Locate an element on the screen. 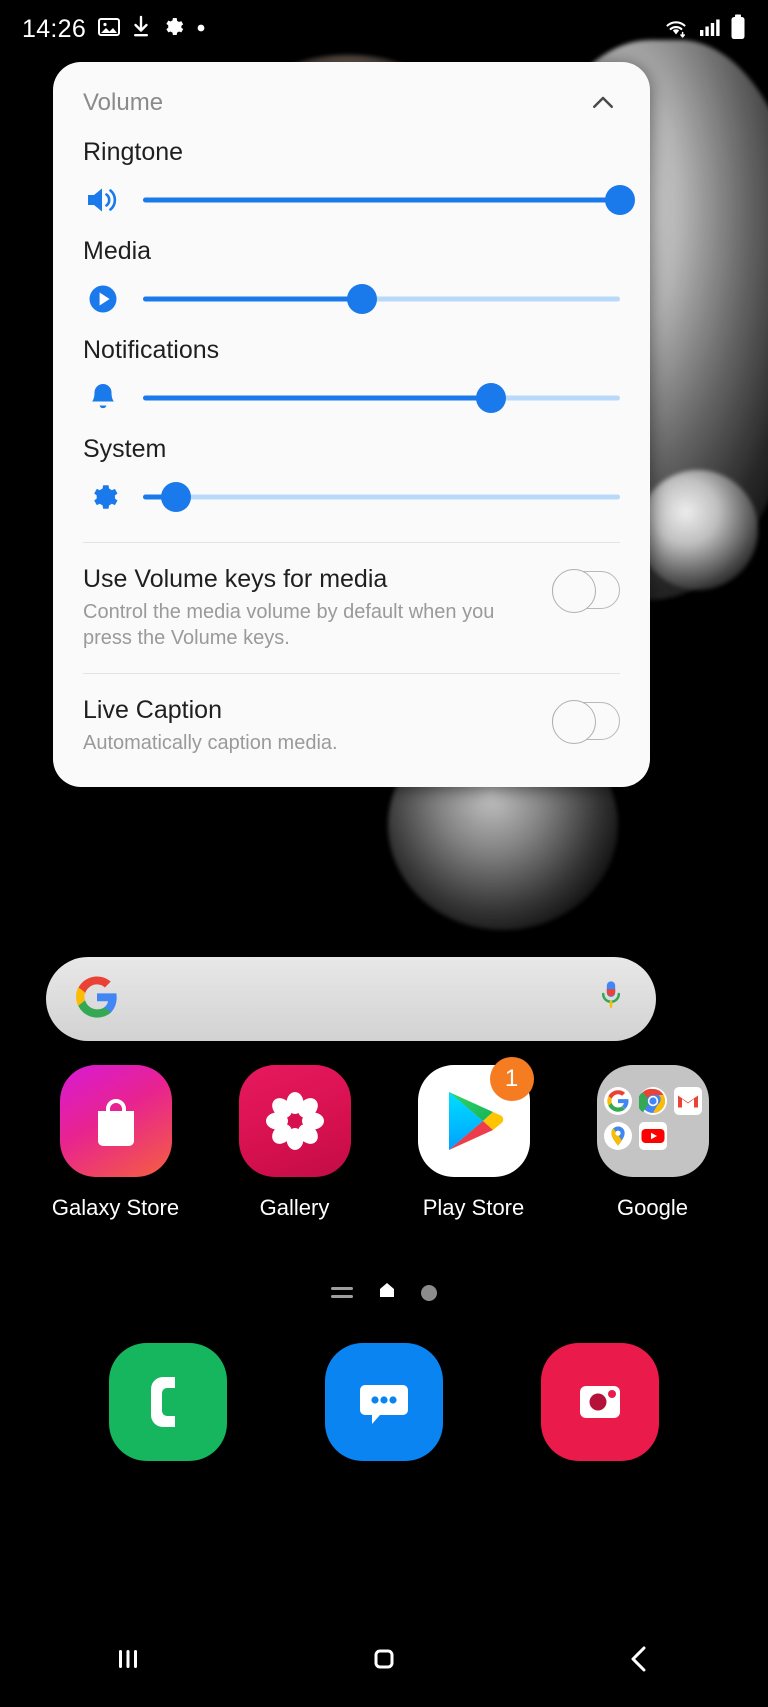 The image size is (768, 1707). toggle-live-caption is located at coordinates (586, 722).